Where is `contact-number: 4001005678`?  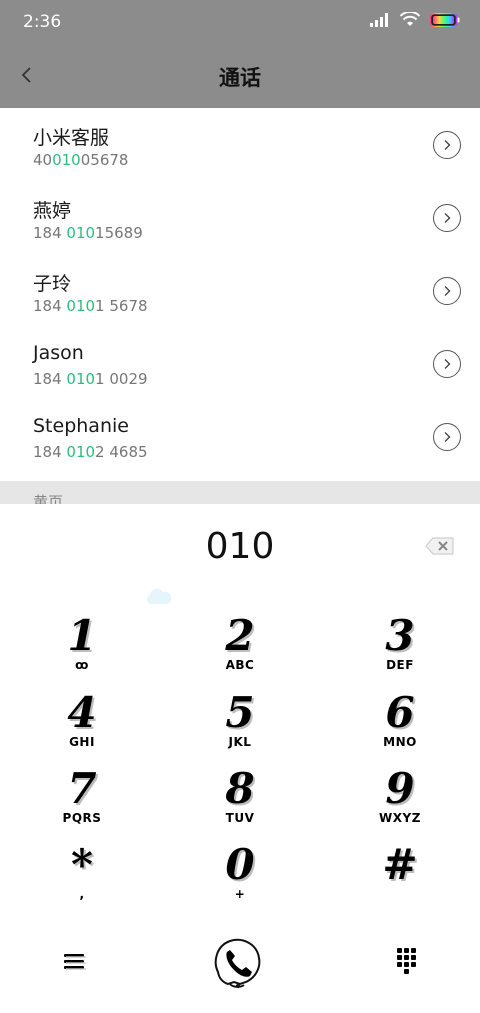
contact-number: 4001005678 is located at coordinates (80, 160).